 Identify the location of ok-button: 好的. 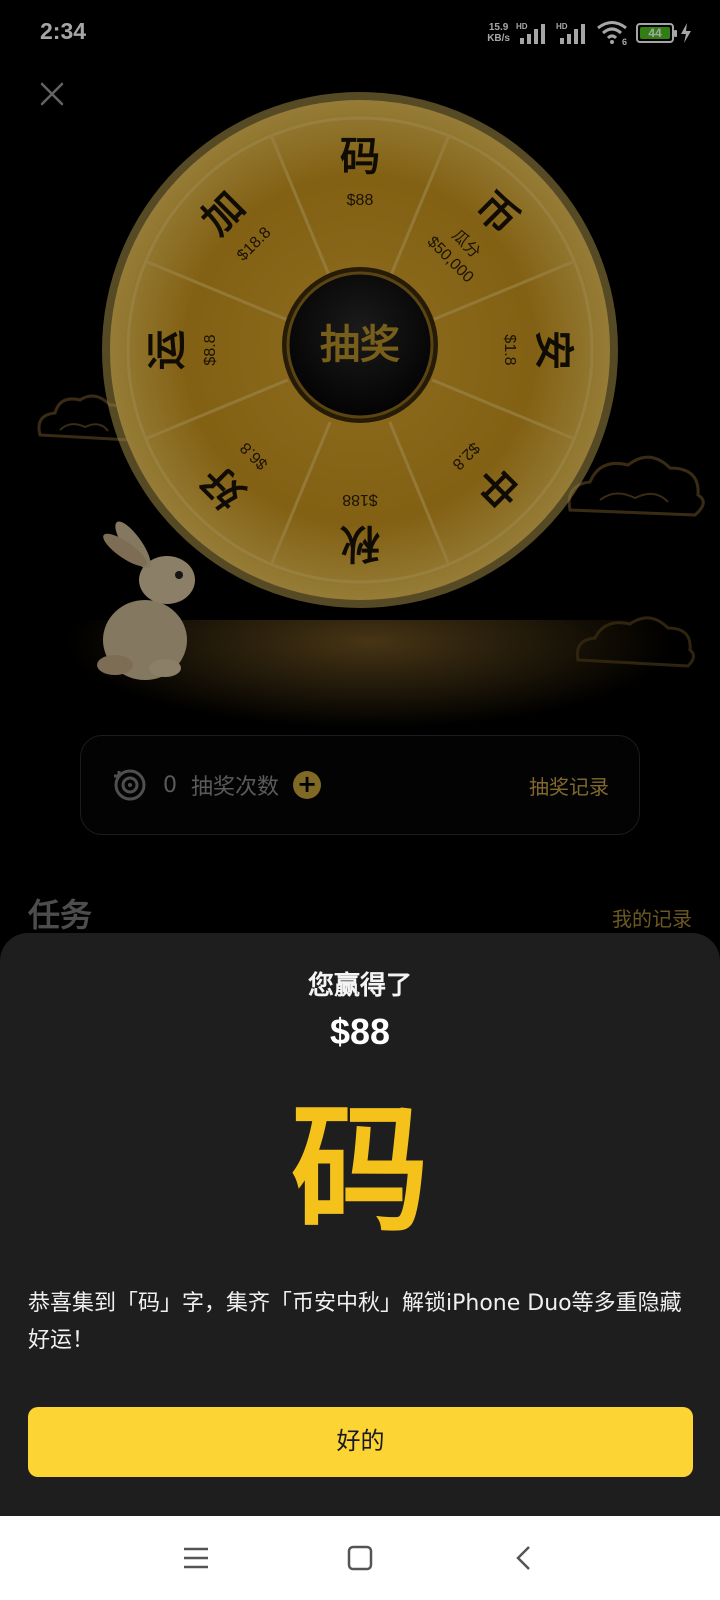
(360, 1442).